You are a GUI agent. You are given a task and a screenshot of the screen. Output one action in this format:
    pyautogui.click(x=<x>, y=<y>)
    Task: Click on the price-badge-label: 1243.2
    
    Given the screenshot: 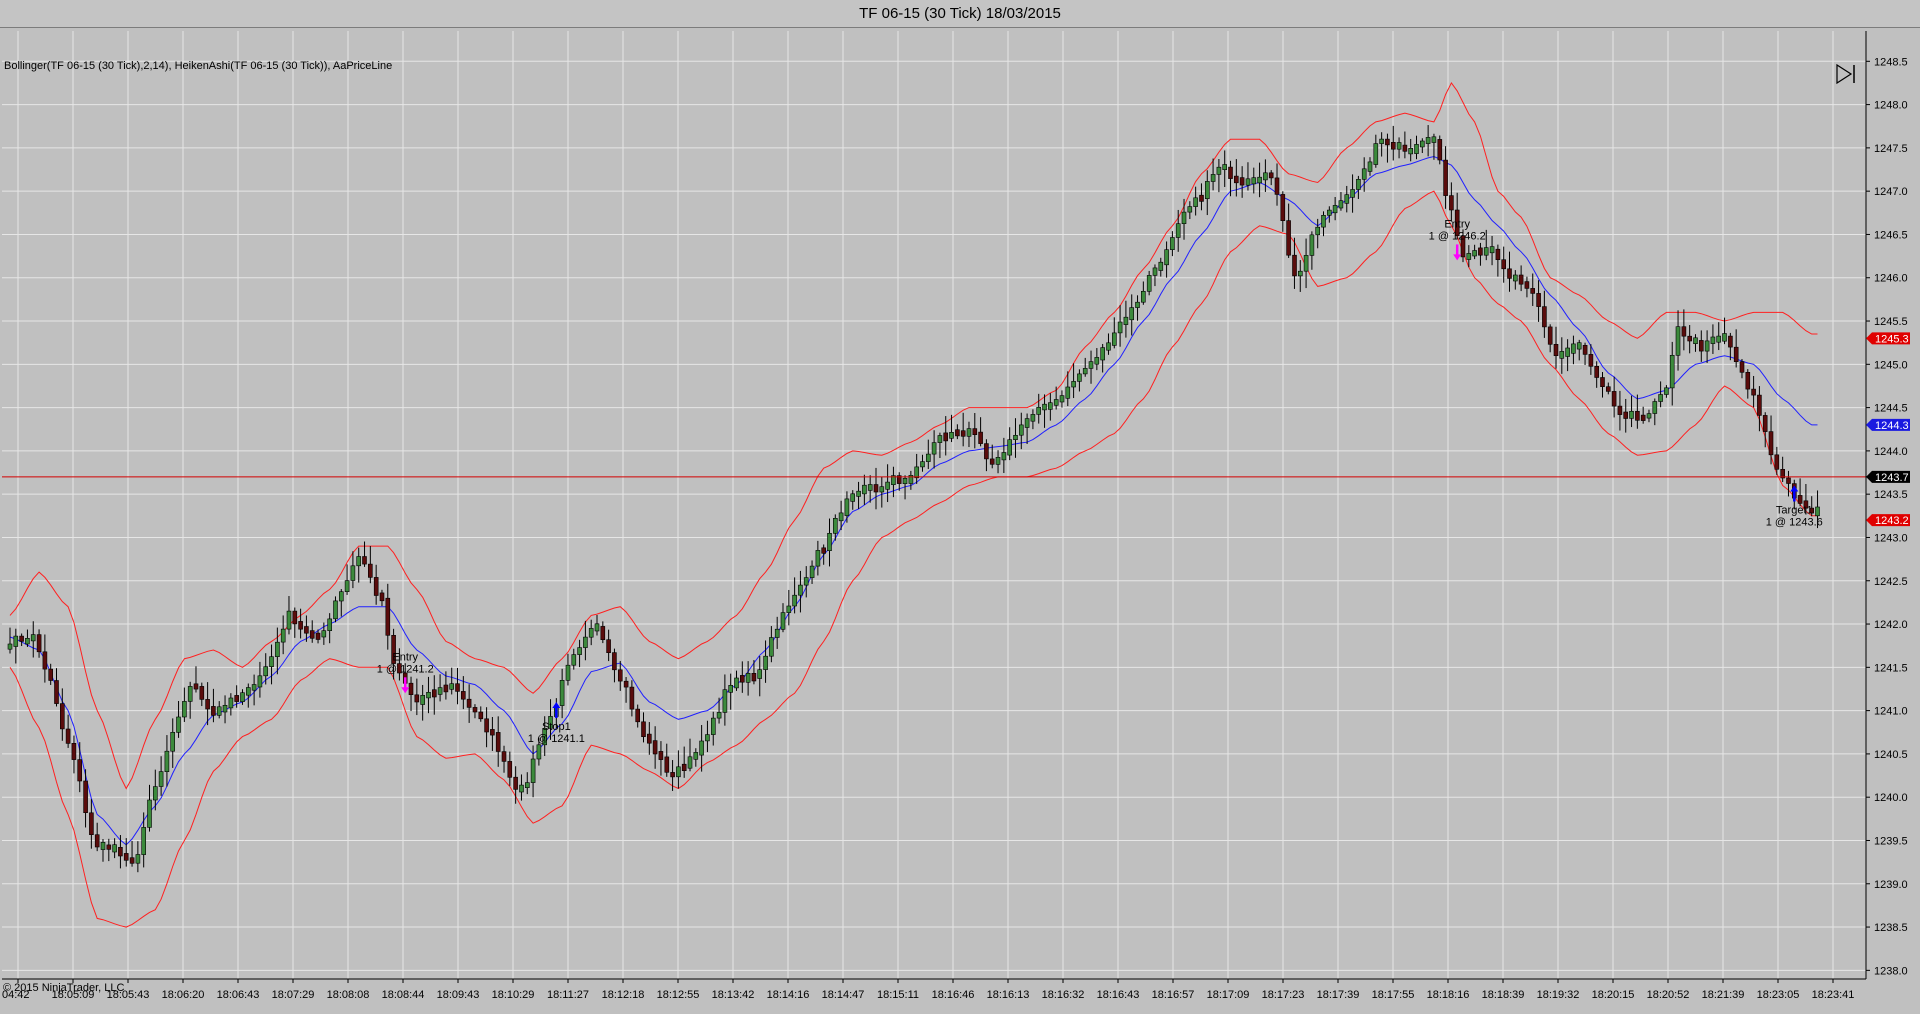 What is the action you would take?
    pyautogui.click(x=1892, y=521)
    